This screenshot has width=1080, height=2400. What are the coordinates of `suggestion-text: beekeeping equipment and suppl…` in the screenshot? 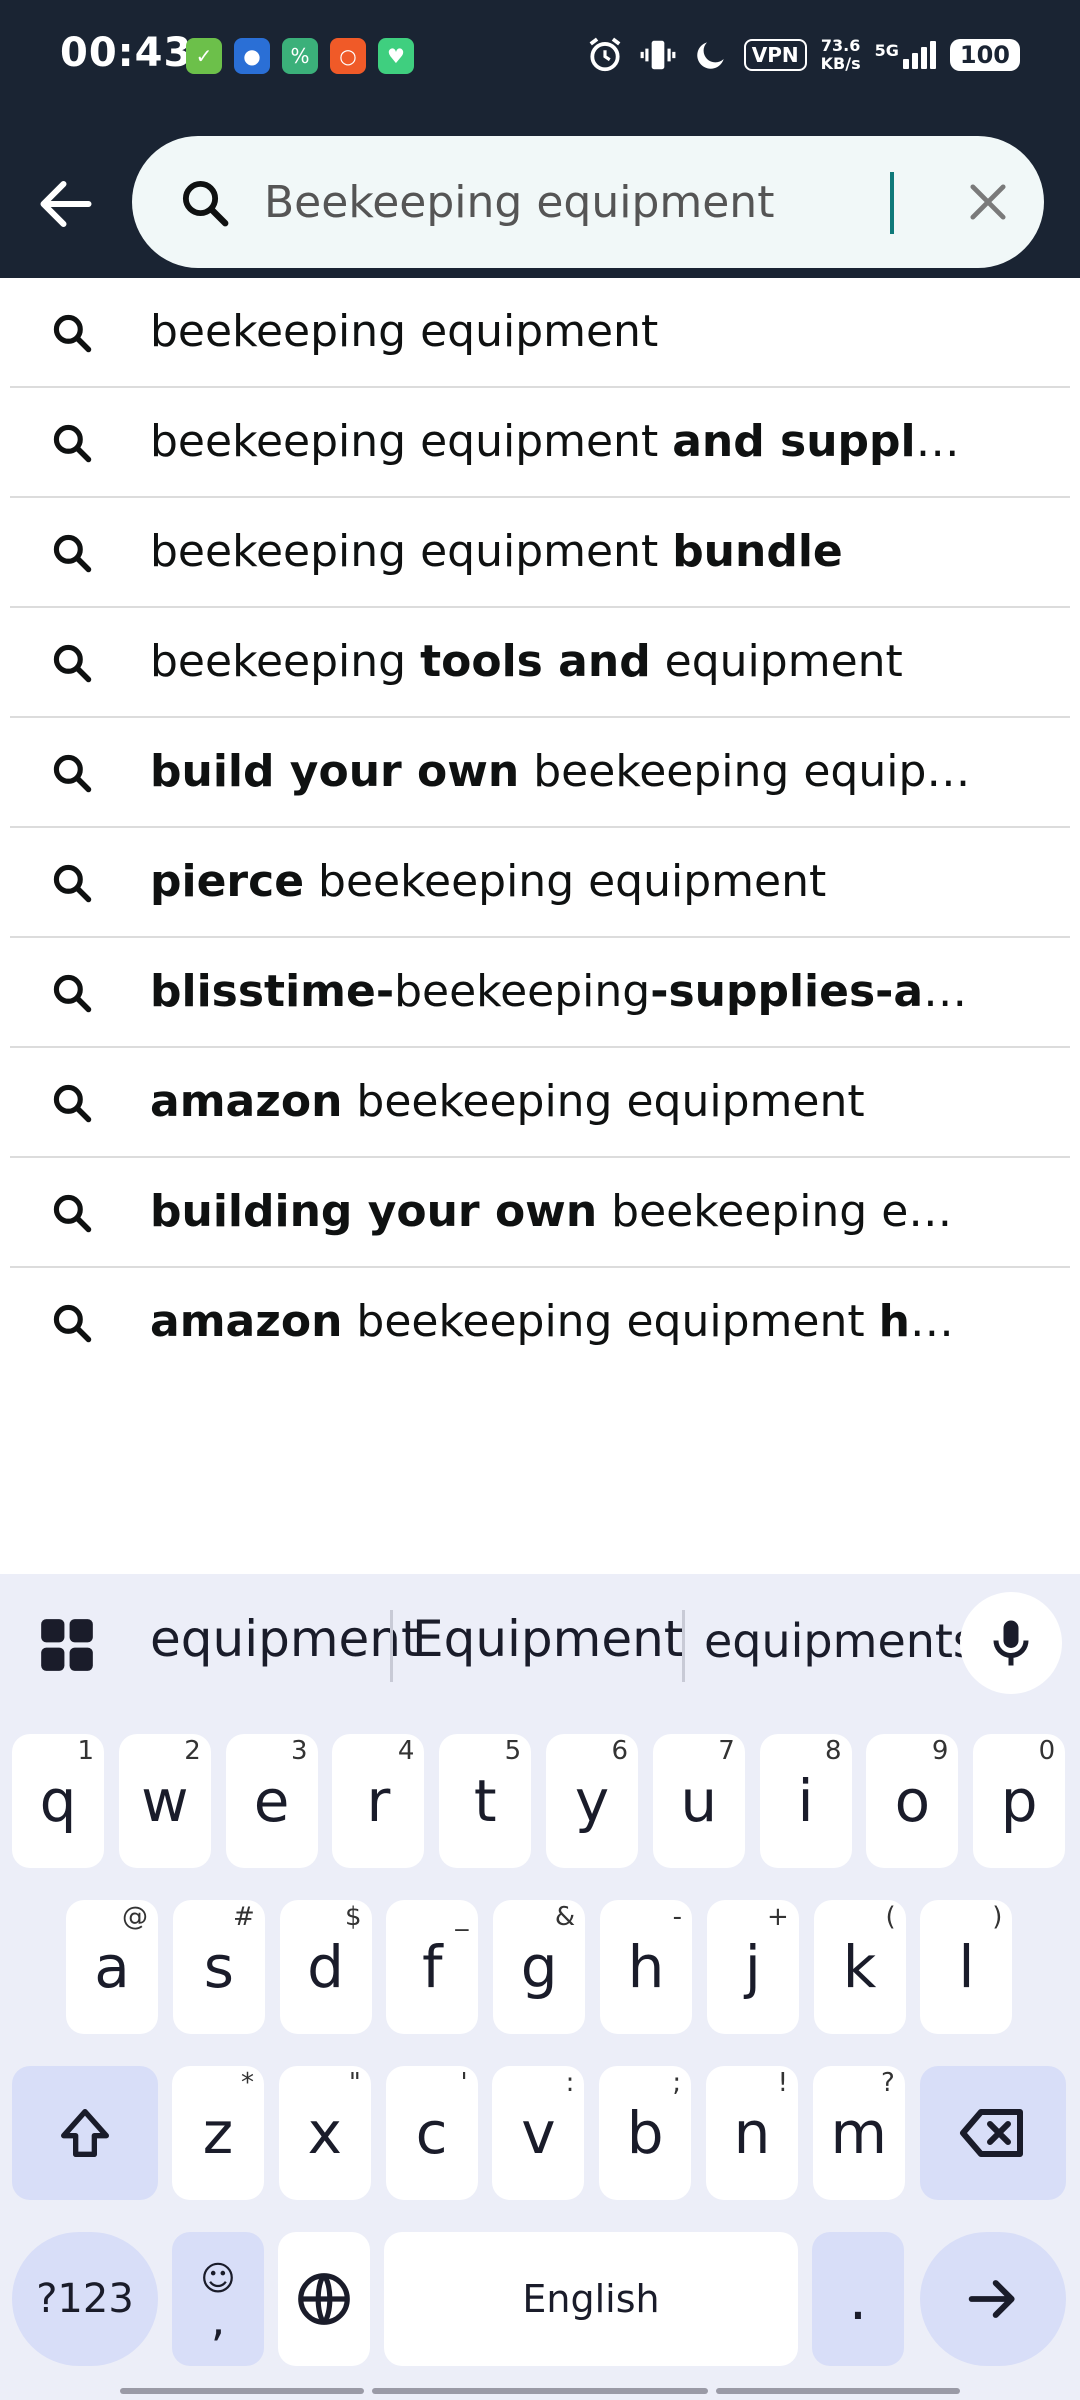 It's located at (555, 441).